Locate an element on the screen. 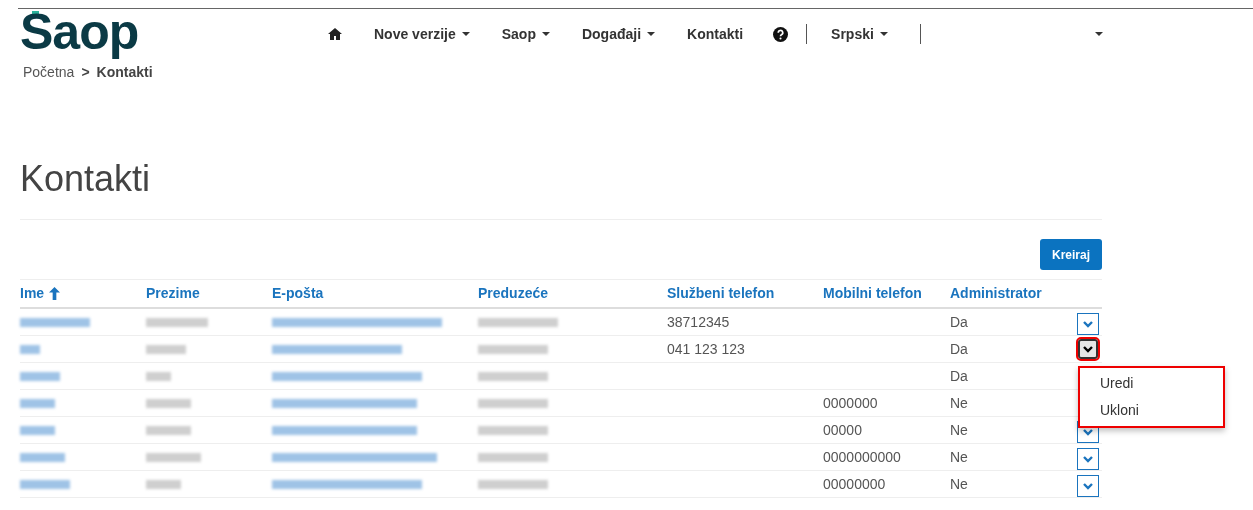 The width and height of the screenshot is (1253, 510). table-cell: 0000000000 is located at coordinates (862, 456).